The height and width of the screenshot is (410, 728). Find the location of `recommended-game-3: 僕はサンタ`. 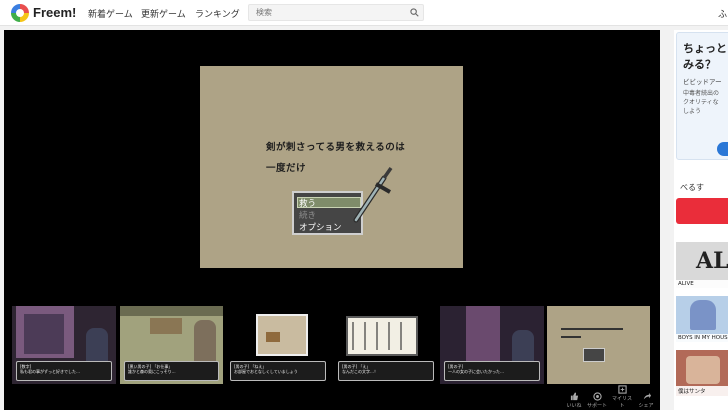

recommended-game-3: 僕はサンタ is located at coordinates (702, 373).